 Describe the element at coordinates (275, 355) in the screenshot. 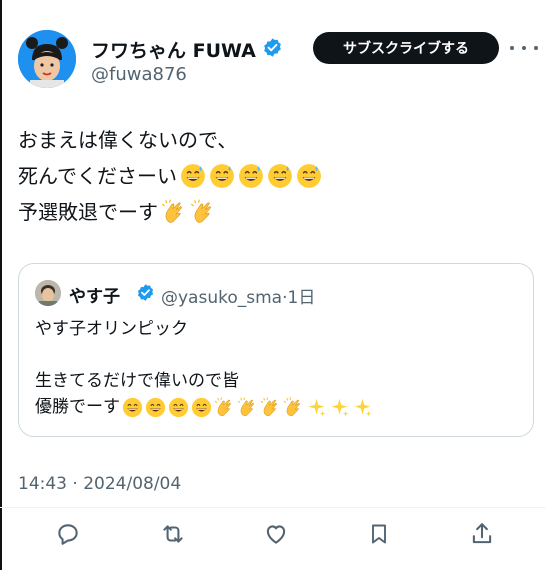

I see `quote-line` at that location.